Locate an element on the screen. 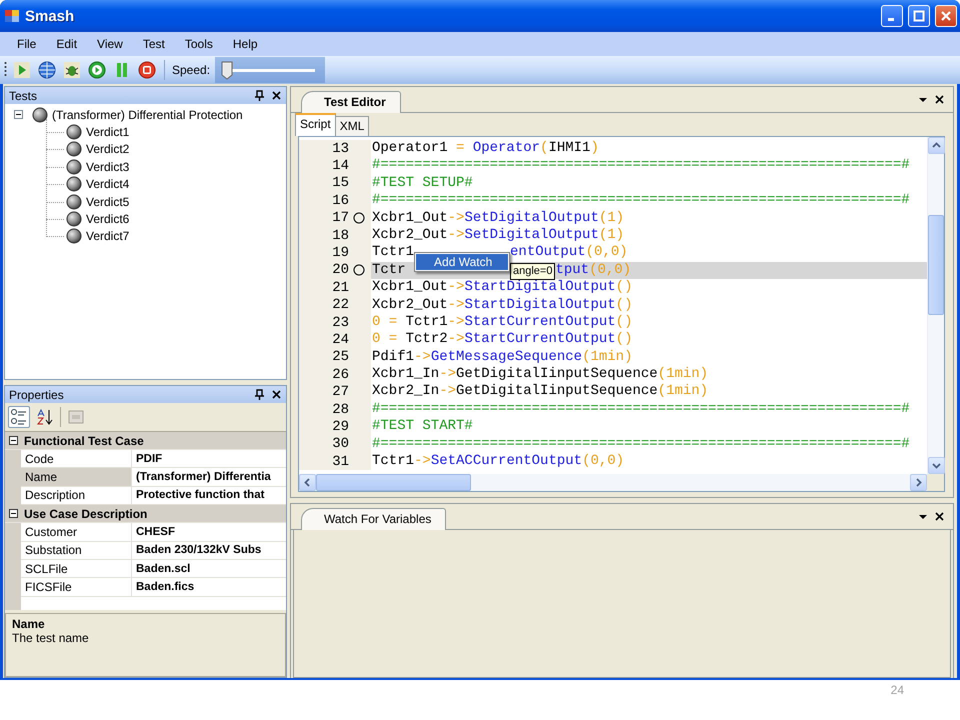 The image size is (960, 720). line-number: 17 is located at coordinates (340, 218).